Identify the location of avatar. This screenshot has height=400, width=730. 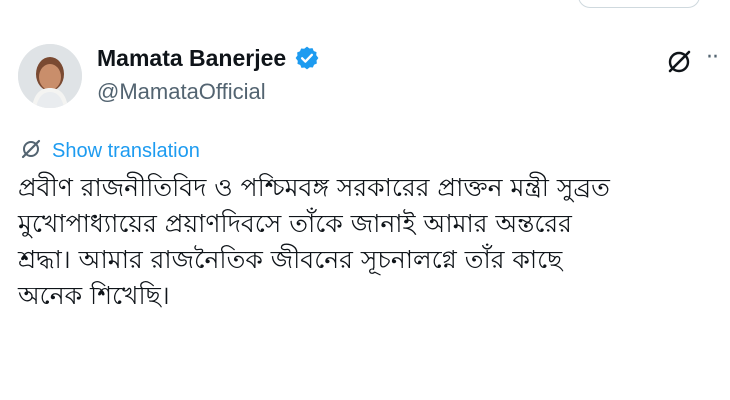
(50, 76).